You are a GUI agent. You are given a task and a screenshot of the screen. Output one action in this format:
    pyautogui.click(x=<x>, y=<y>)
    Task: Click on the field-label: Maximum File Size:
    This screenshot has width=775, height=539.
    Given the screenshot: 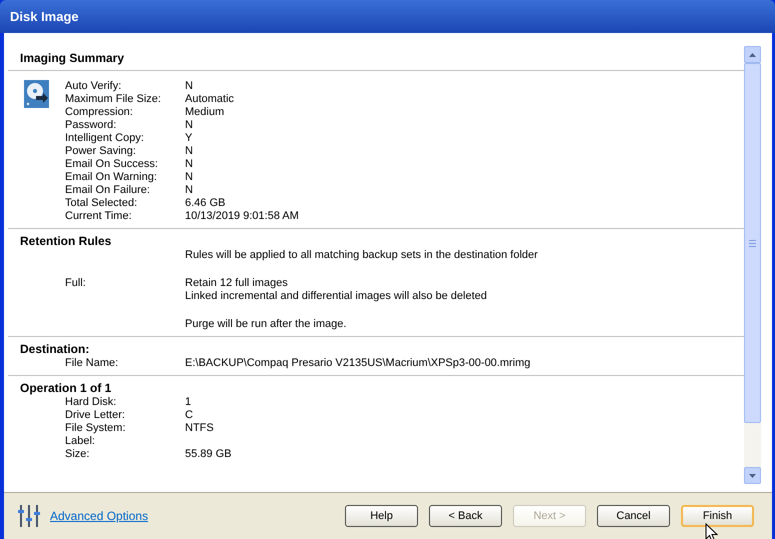 What is the action you would take?
    pyautogui.click(x=113, y=99)
    